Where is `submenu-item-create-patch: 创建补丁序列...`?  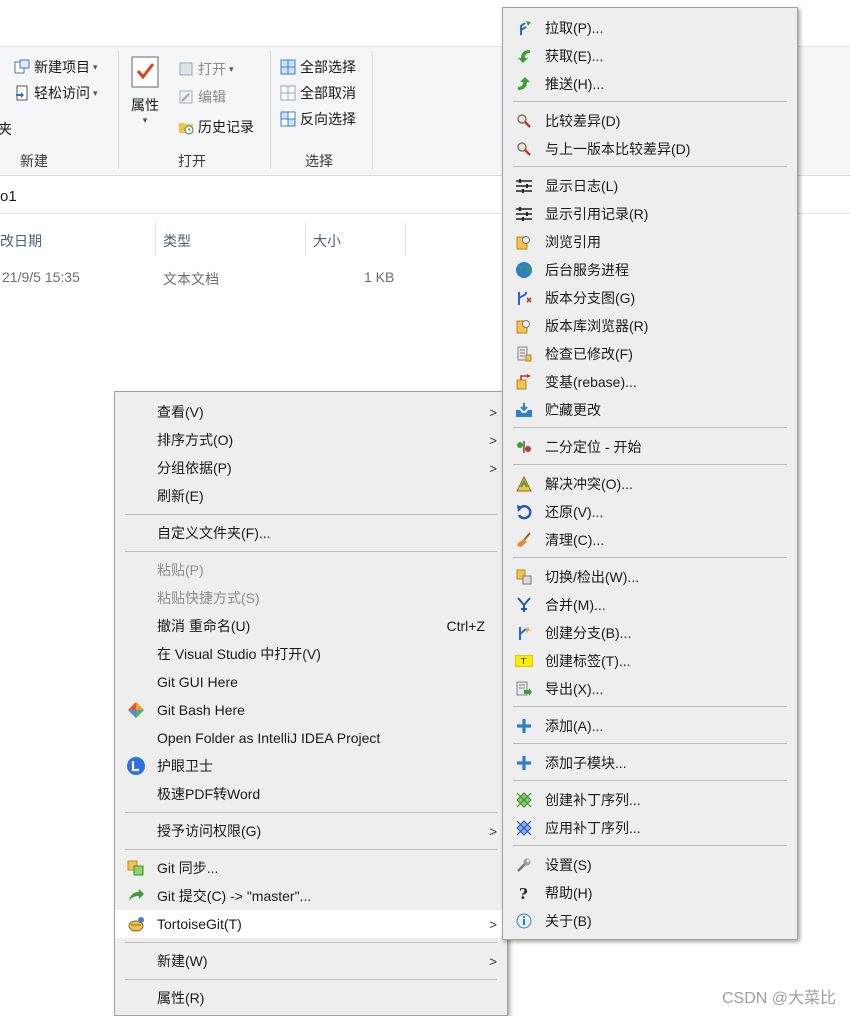
submenu-item-create-patch: 创建补丁序列... is located at coordinates (650, 800).